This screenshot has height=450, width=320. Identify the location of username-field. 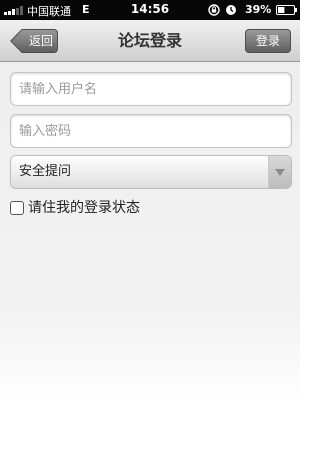
(151, 89).